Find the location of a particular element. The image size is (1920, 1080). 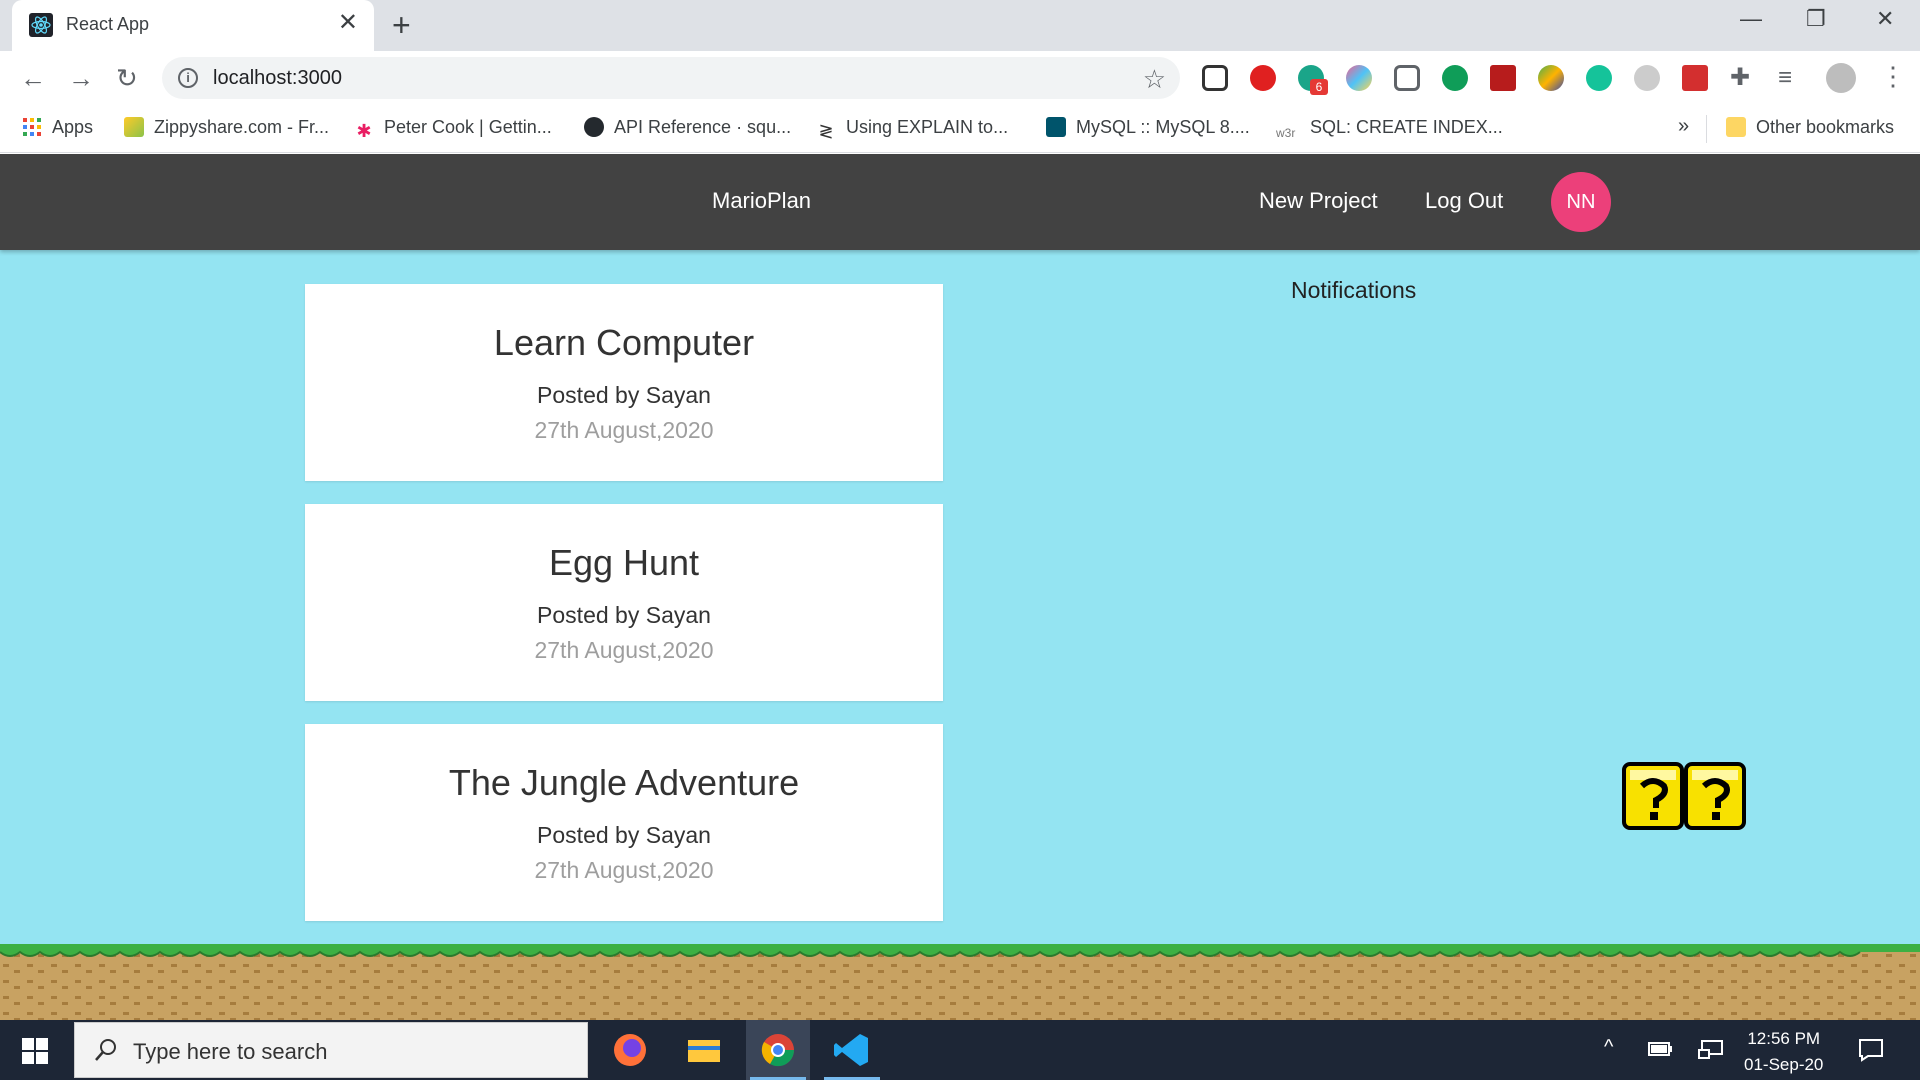

taskbar-clock: 12:56 PM 01-Sep-20 is located at coordinates (1783, 1052).